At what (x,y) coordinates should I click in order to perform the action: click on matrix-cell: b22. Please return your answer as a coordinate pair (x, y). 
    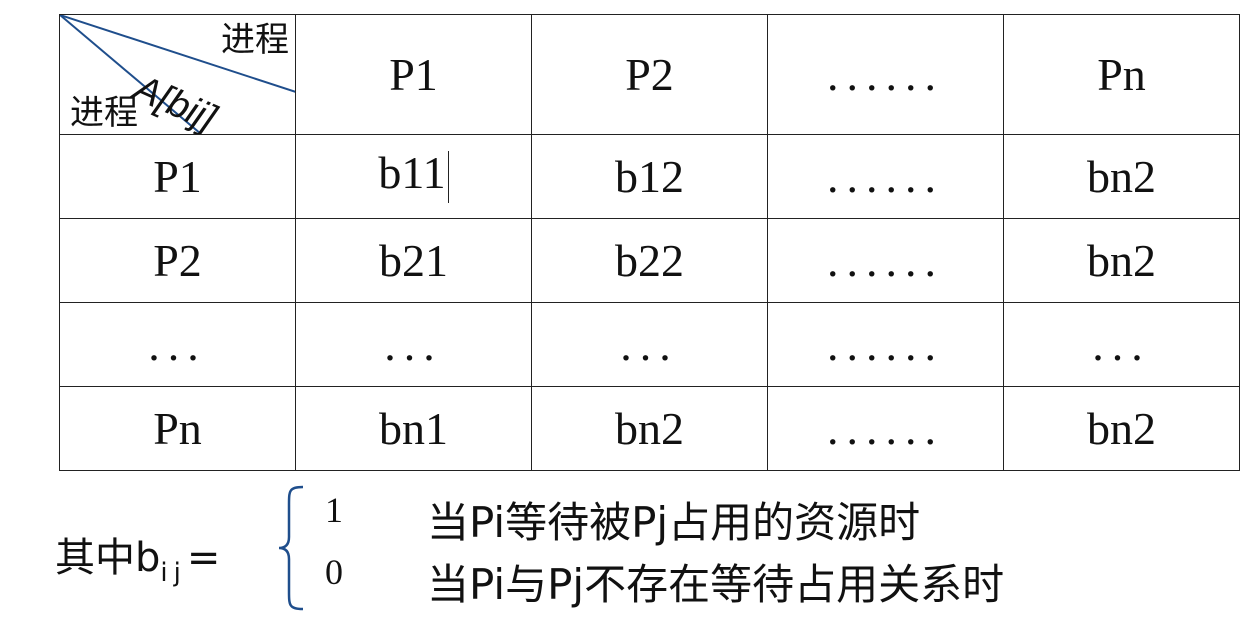
    Looking at the image, I should click on (649, 260).